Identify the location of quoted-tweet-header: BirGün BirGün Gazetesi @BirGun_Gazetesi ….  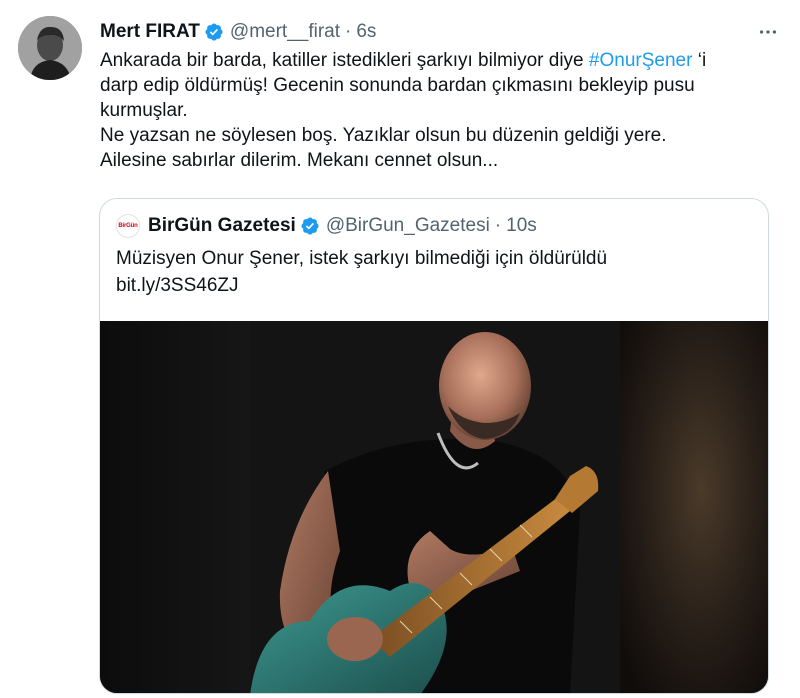
(326, 226).